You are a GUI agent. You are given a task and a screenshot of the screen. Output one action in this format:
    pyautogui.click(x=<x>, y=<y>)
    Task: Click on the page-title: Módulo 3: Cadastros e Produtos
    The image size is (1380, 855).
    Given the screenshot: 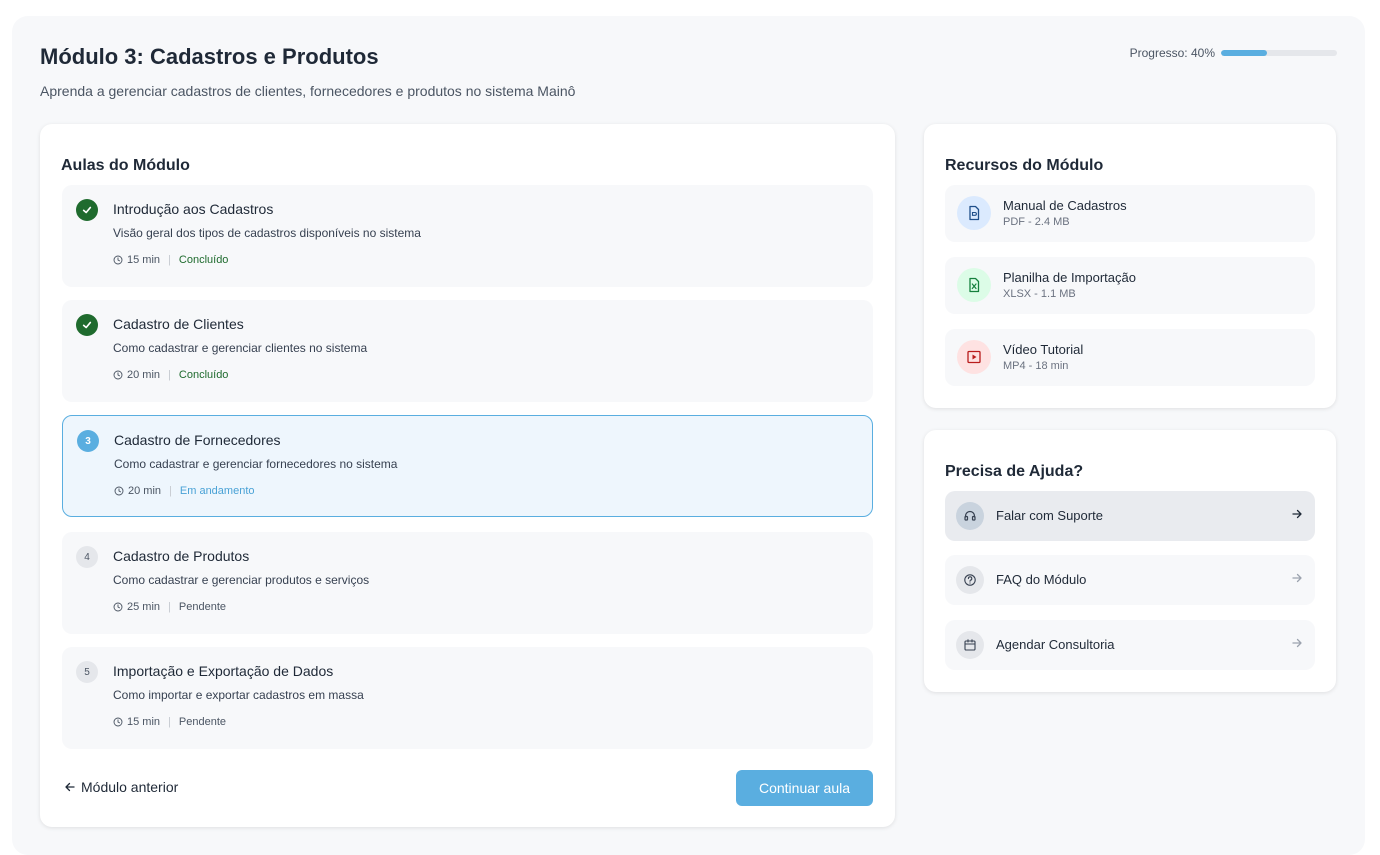 What is the action you would take?
    pyautogui.click(x=209, y=56)
    